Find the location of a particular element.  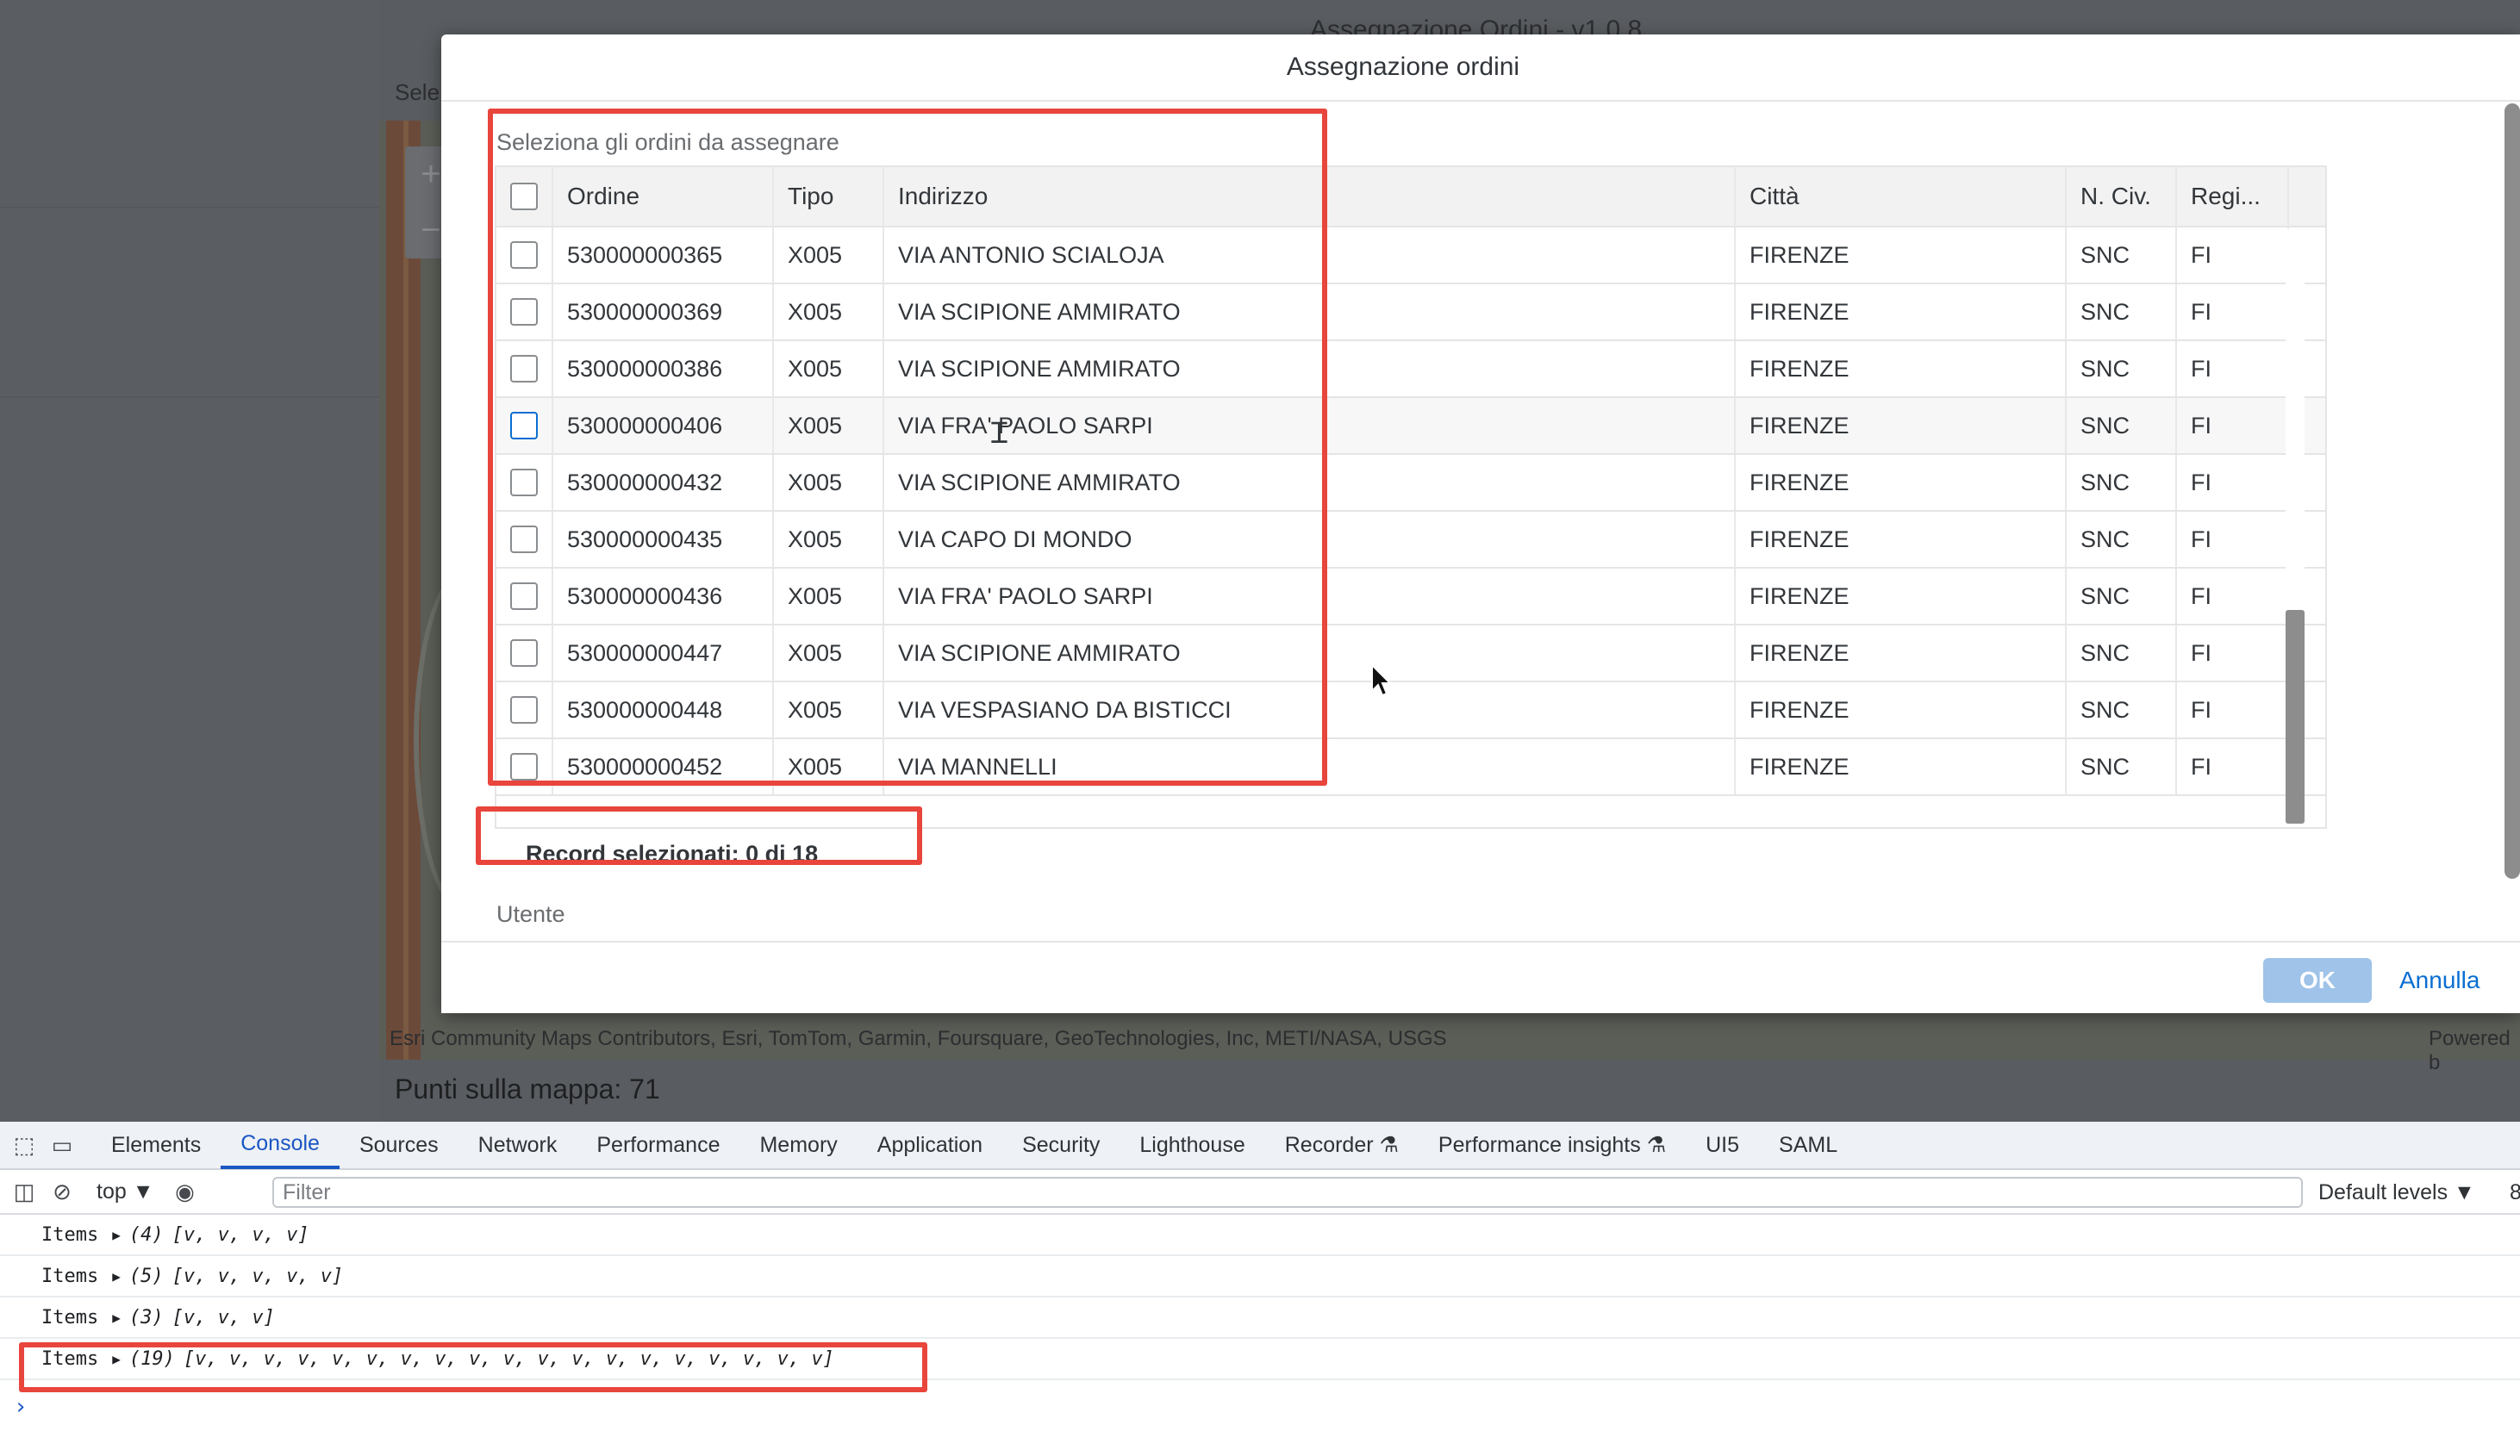

dialog-scrollbar is located at coordinates (2512, 491).